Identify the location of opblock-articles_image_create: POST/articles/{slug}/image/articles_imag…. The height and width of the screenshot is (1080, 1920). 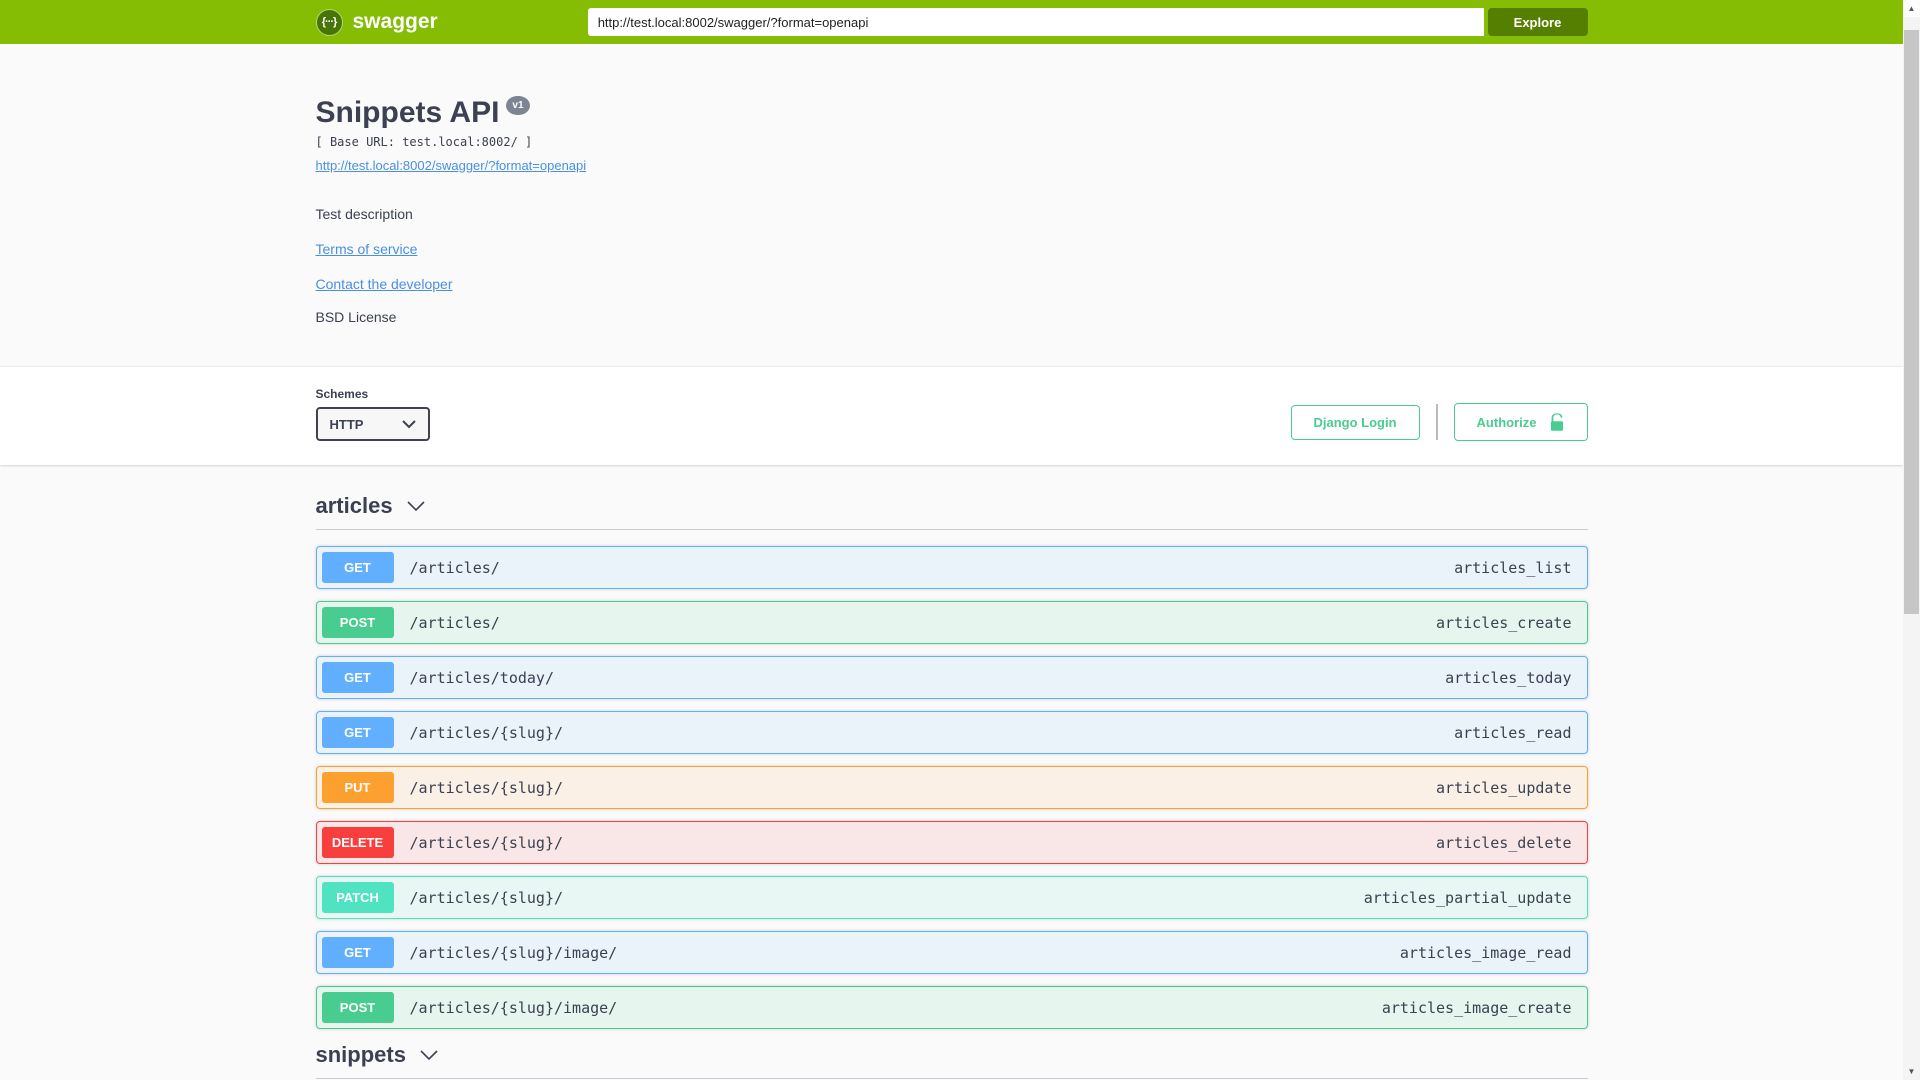
(951, 1007).